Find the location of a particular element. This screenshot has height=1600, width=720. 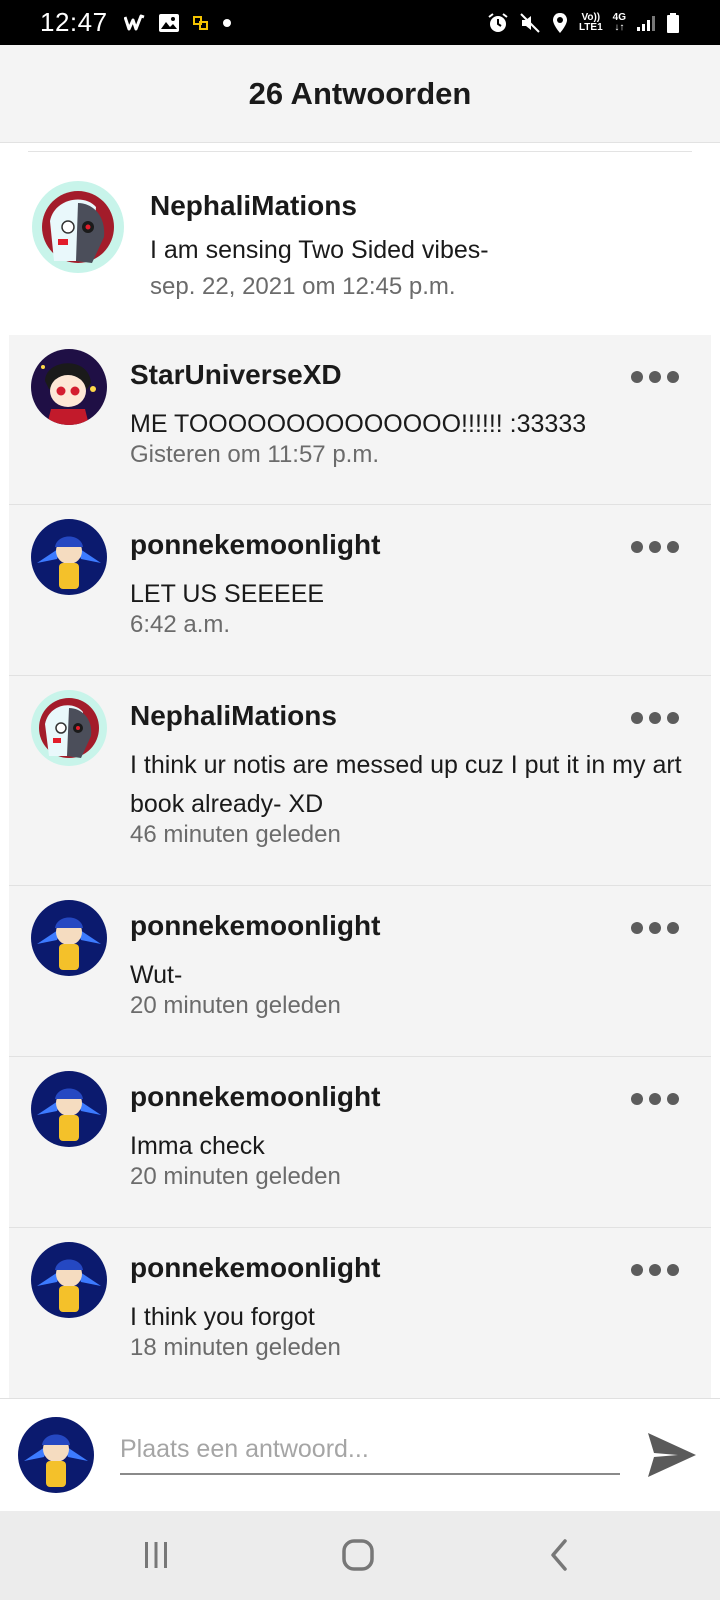

status-bar: 12:47 Vo)) LTE1 4G ↓↑ is located at coordinates (360, 22).